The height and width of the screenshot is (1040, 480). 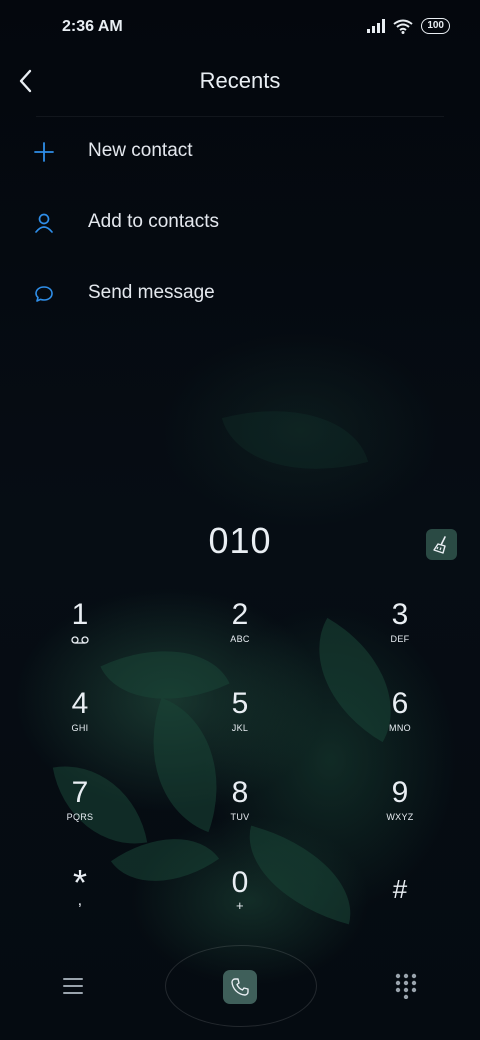 What do you see at coordinates (400, 614) in the screenshot?
I see `key-3-digit: 3` at bounding box center [400, 614].